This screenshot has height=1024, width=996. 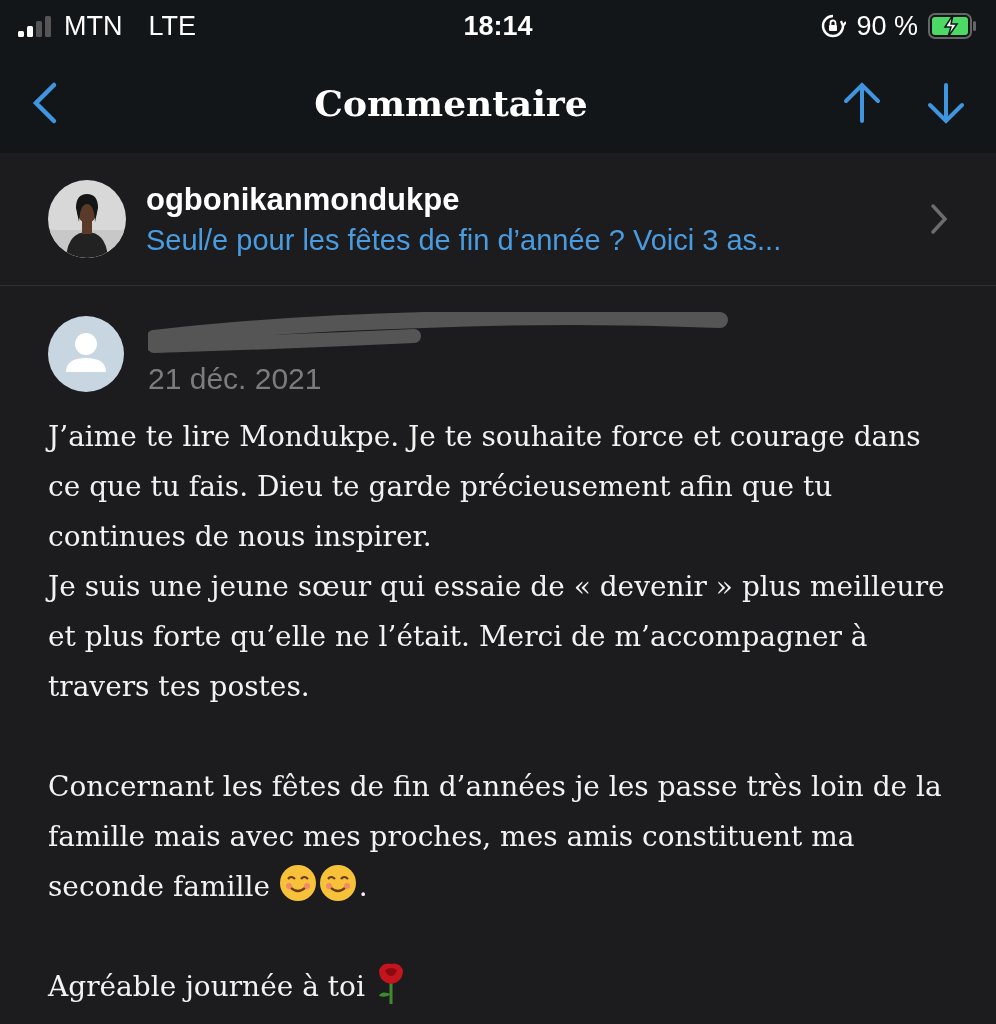 What do you see at coordinates (939, 219) in the screenshot?
I see `chevron-right-icon` at bounding box center [939, 219].